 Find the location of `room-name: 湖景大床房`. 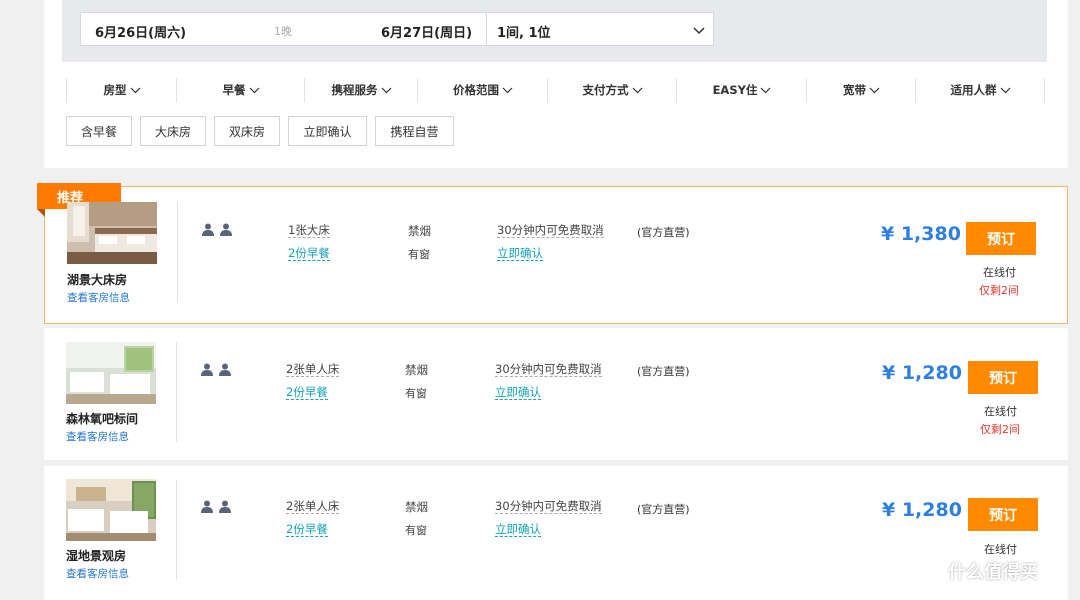

room-name: 湖景大床房 is located at coordinates (97, 279).